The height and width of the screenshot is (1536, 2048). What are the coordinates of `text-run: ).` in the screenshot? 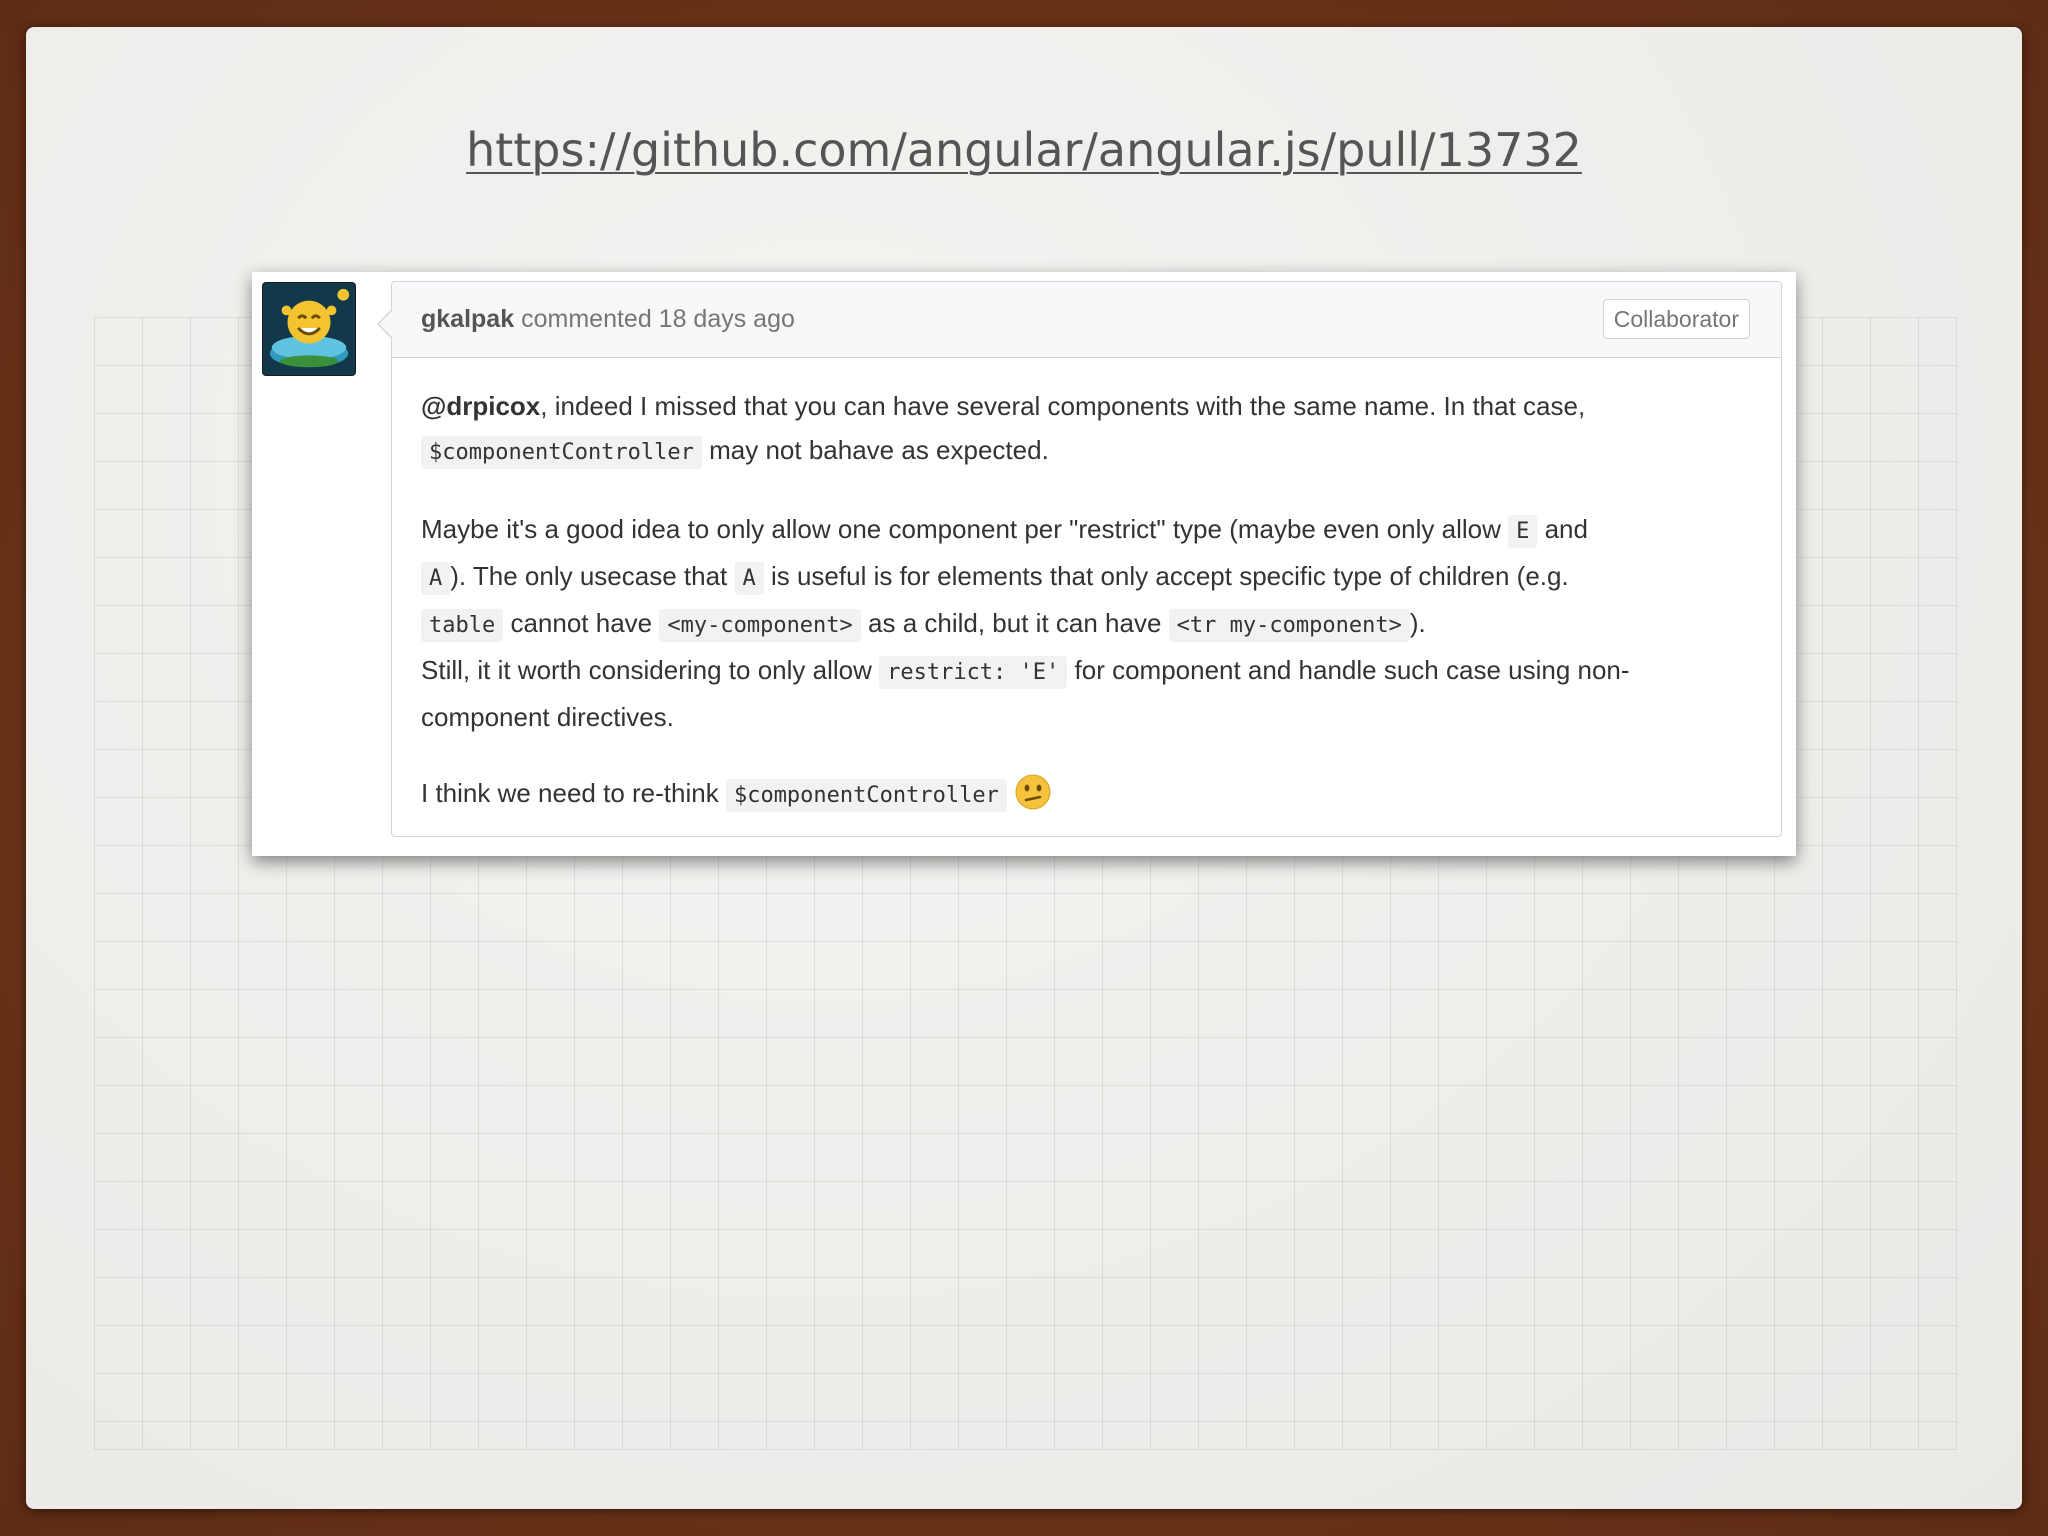 It's located at (1417, 623).